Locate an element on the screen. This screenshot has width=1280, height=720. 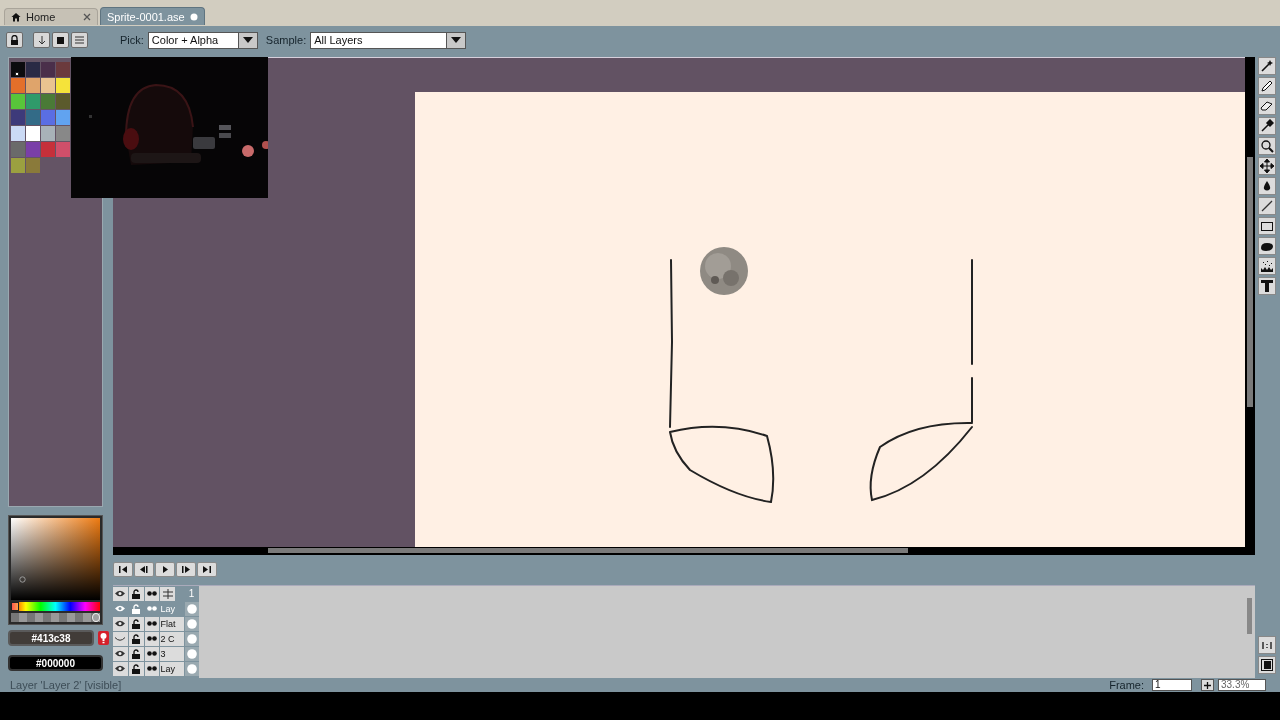
lock-icon is located at coordinates (136, 593).